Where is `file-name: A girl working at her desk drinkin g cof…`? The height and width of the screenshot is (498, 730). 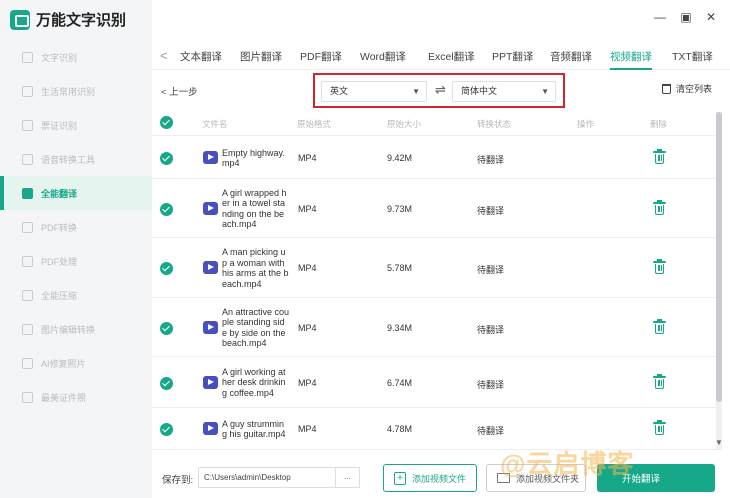 file-name: A girl working at her desk drinkin g cof… is located at coordinates (254, 382).